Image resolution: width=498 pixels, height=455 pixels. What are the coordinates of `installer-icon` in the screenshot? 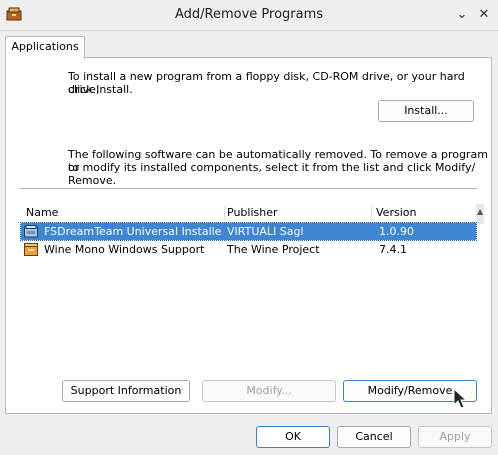 It's located at (31, 231).